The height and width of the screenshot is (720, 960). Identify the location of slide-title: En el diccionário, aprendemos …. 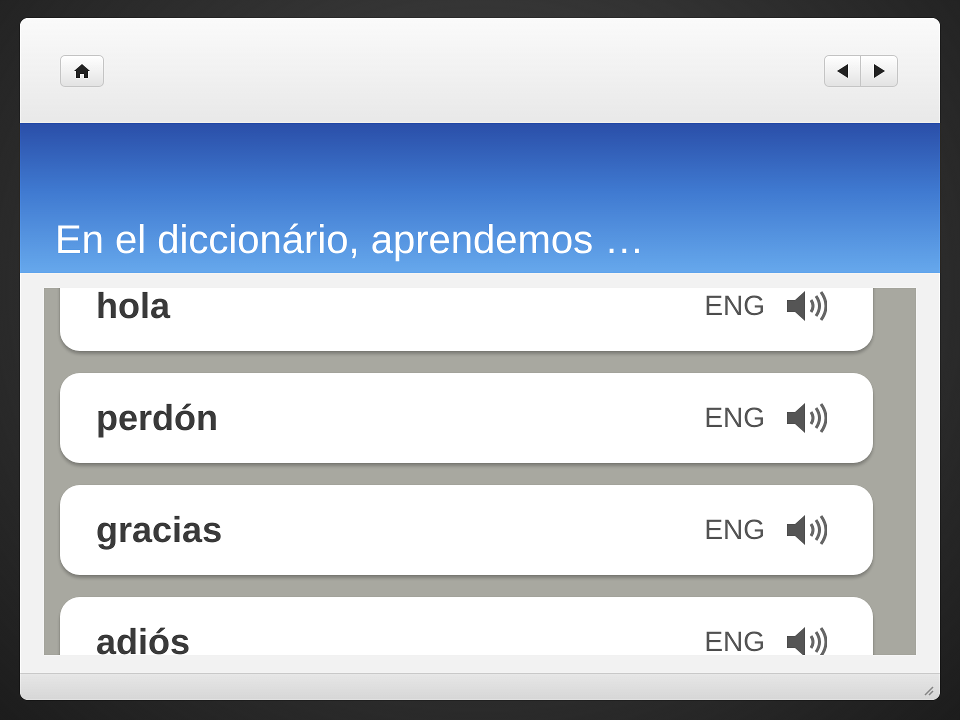
(349, 240).